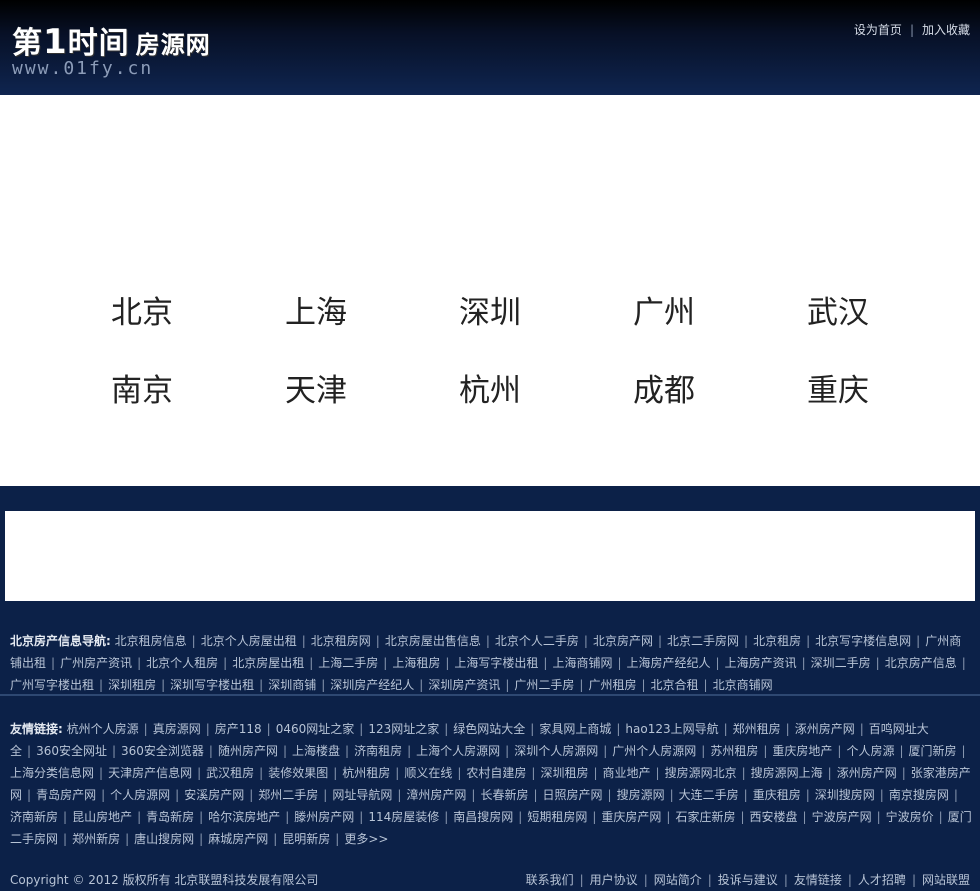 The width and height of the screenshot is (980, 891). Describe the element at coordinates (504, 795) in the screenshot. I see `friend-link: 长春新房` at that location.